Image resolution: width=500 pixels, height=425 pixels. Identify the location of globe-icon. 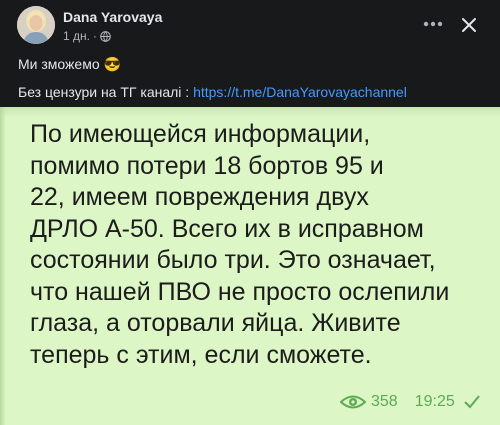
(105, 36).